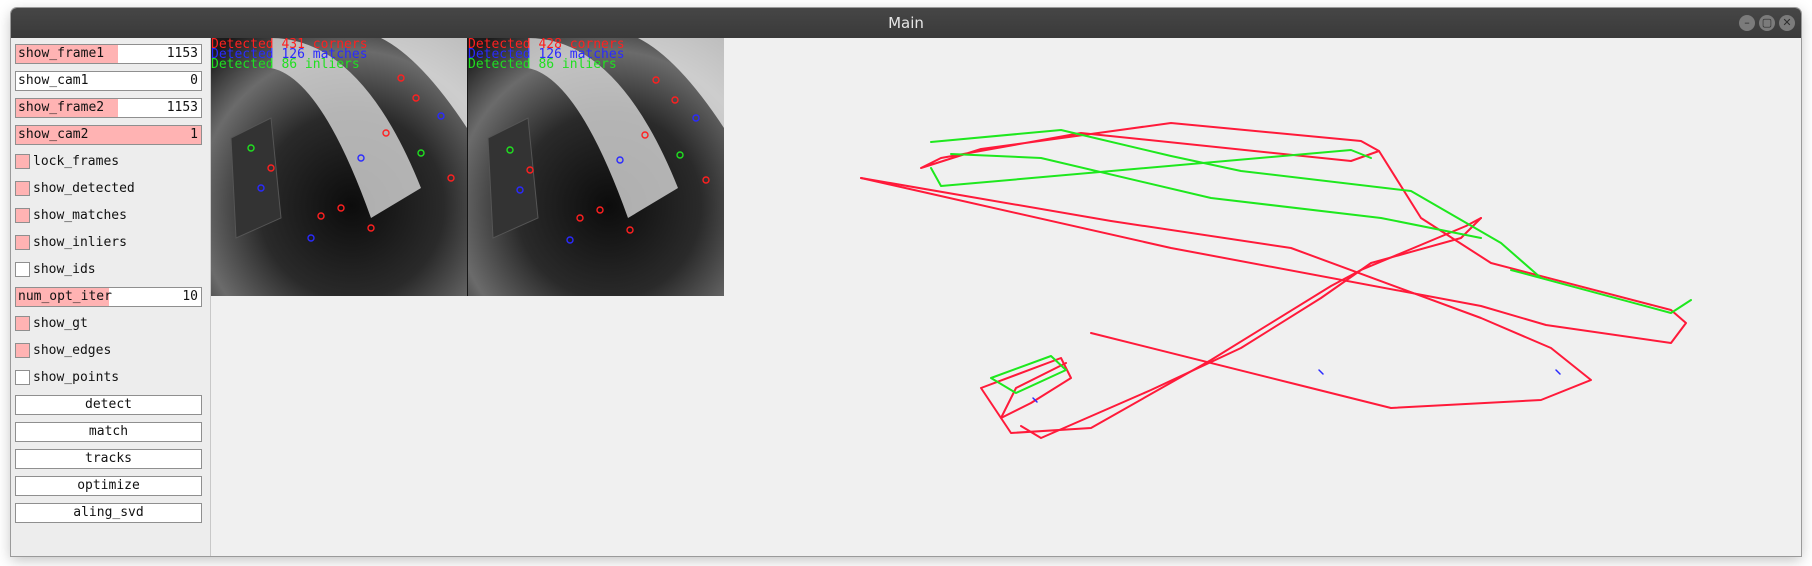 This screenshot has width=1812, height=566. What do you see at coordinates (53, 134) in the screenshot?
I see `show-cam2-label: show_cam2` at bounding box center [53, 134].